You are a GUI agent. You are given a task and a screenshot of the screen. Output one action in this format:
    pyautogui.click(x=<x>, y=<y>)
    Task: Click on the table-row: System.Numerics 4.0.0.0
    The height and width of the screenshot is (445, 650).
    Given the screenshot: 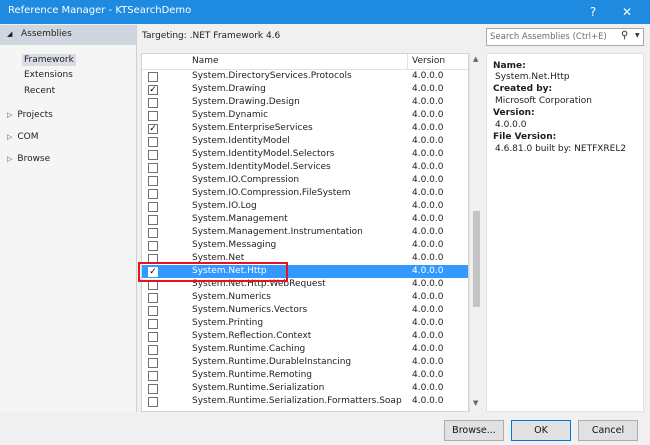 What is the action you would take?
    pyautogui.click(x=305, y=297)
    